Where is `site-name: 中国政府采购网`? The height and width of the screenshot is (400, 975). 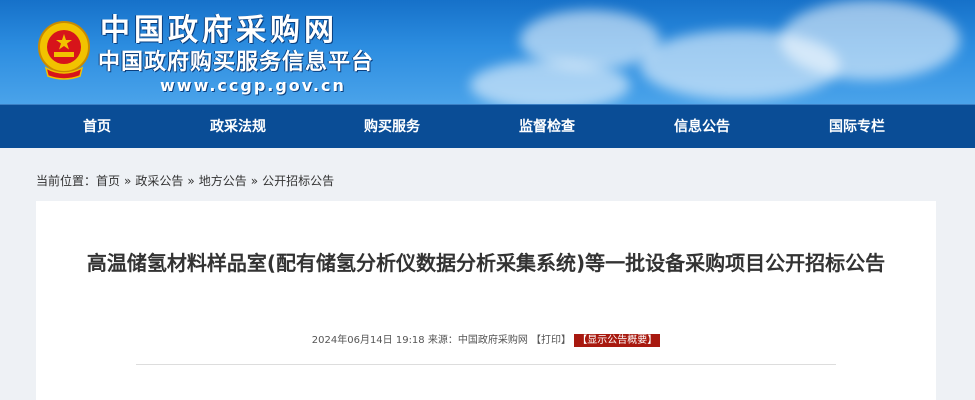 site-name: 中国政府采购网 is located at coordinates (219, 30).